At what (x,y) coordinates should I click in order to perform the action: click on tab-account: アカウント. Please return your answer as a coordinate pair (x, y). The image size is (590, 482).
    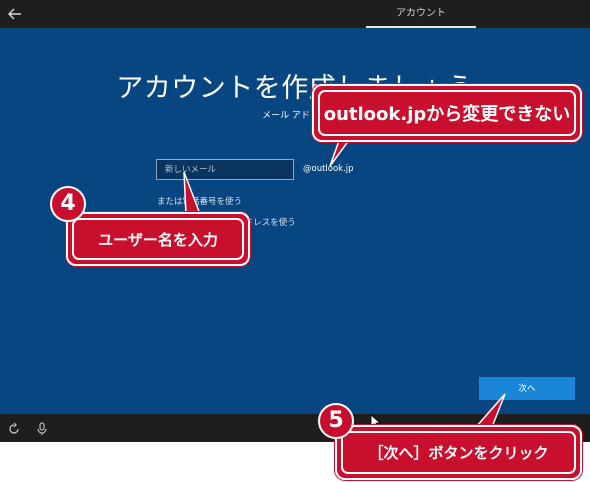
    Looking at the image, I should click on (421, 14).